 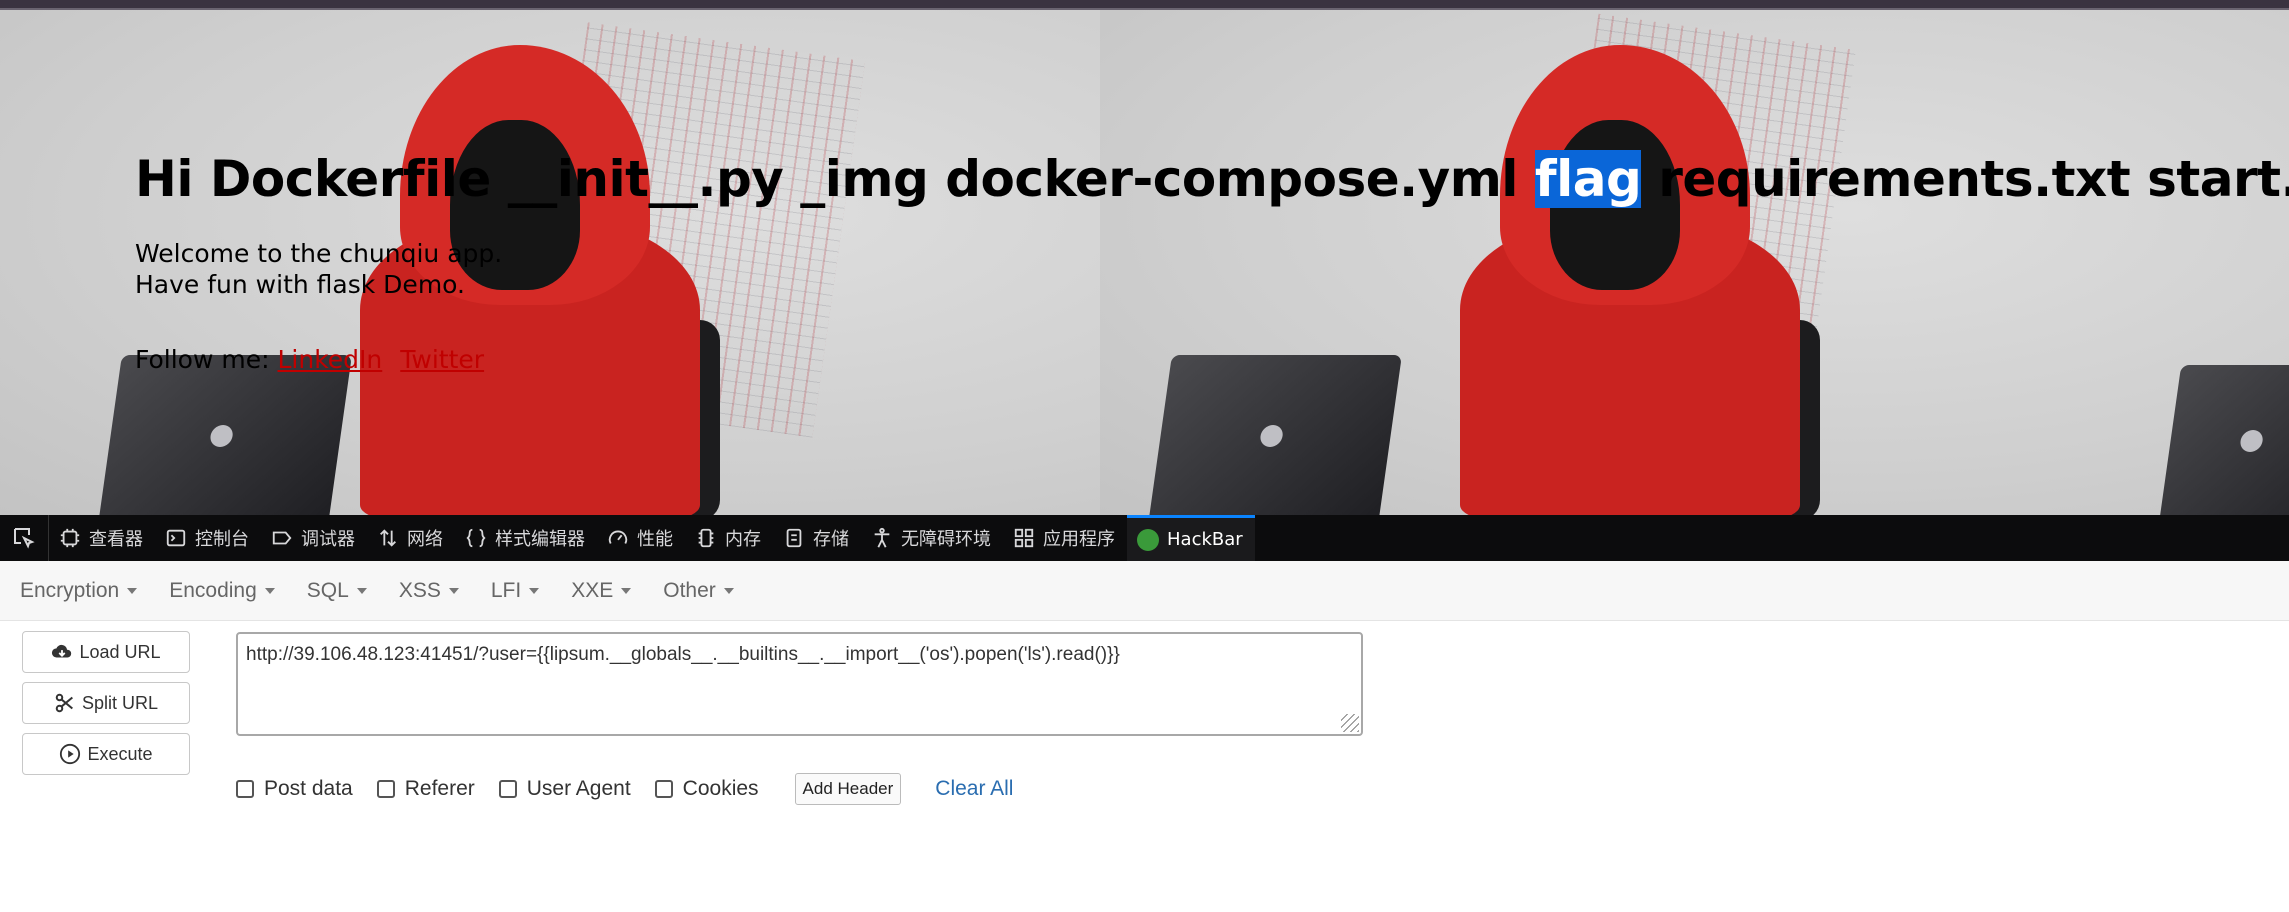 What do you see at coordinates (213, 590) in the screenshot?
I see `menu-label: Encoding` at bounding box center [213, 590].